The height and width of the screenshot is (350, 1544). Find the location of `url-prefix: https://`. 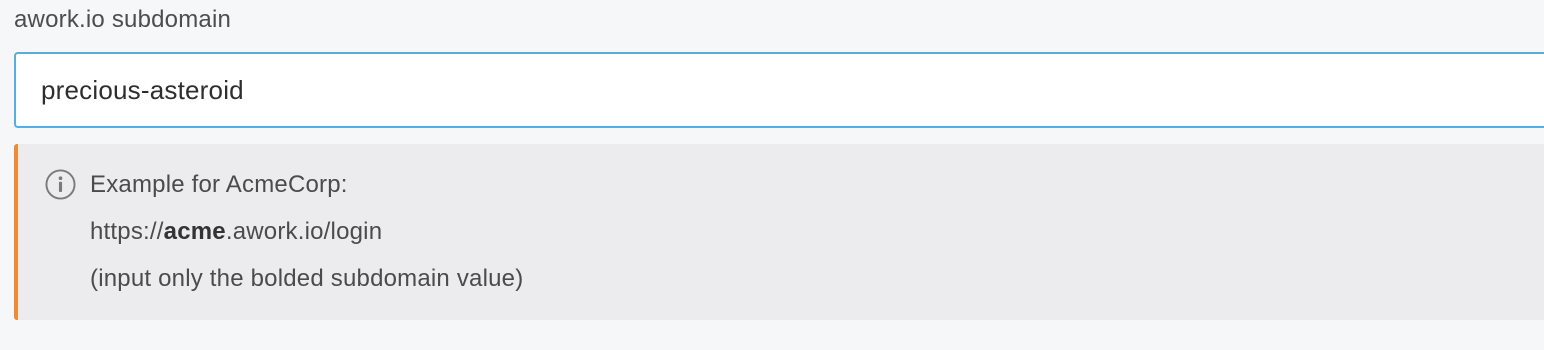

url-prefix: https:// is located at coordinates (127, 231).